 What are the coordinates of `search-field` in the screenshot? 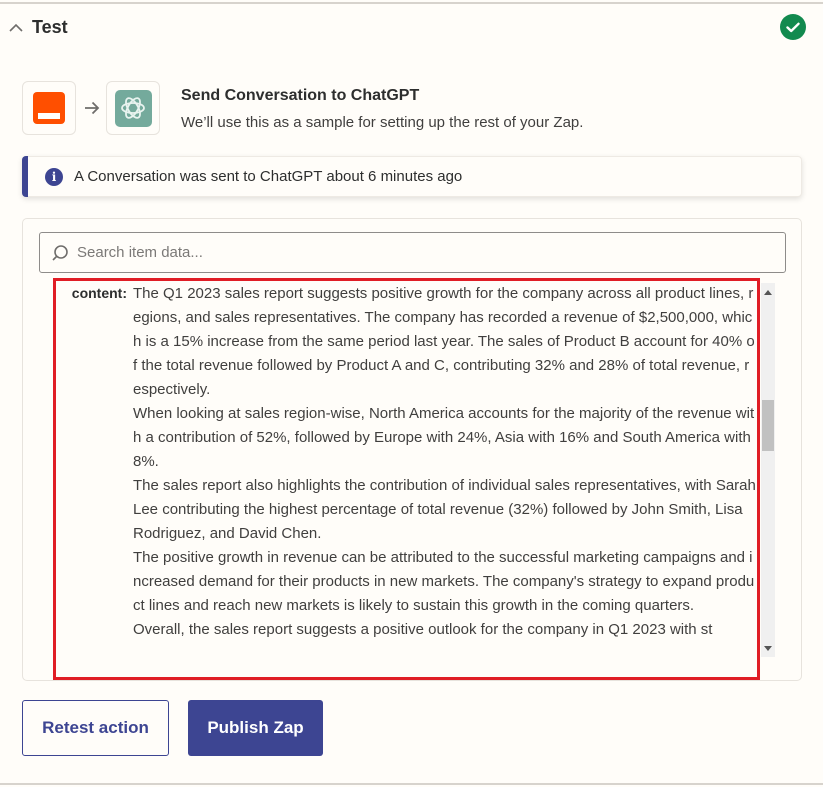 It's located at (412, 252).